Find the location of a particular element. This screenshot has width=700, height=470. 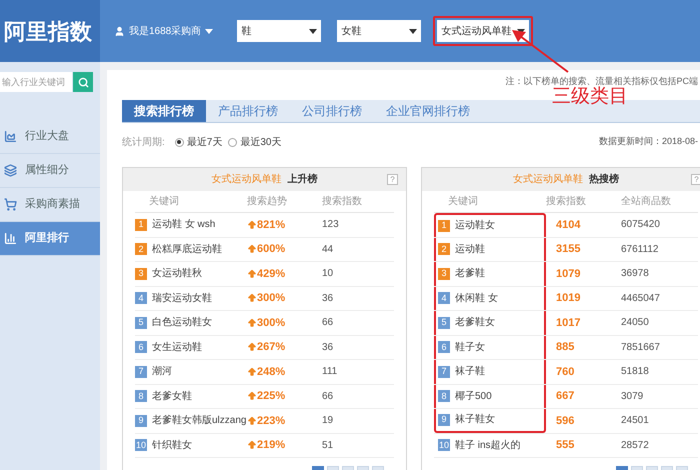

keyword-link: 白色运动鞋女 is located at coordinates (182, 322).